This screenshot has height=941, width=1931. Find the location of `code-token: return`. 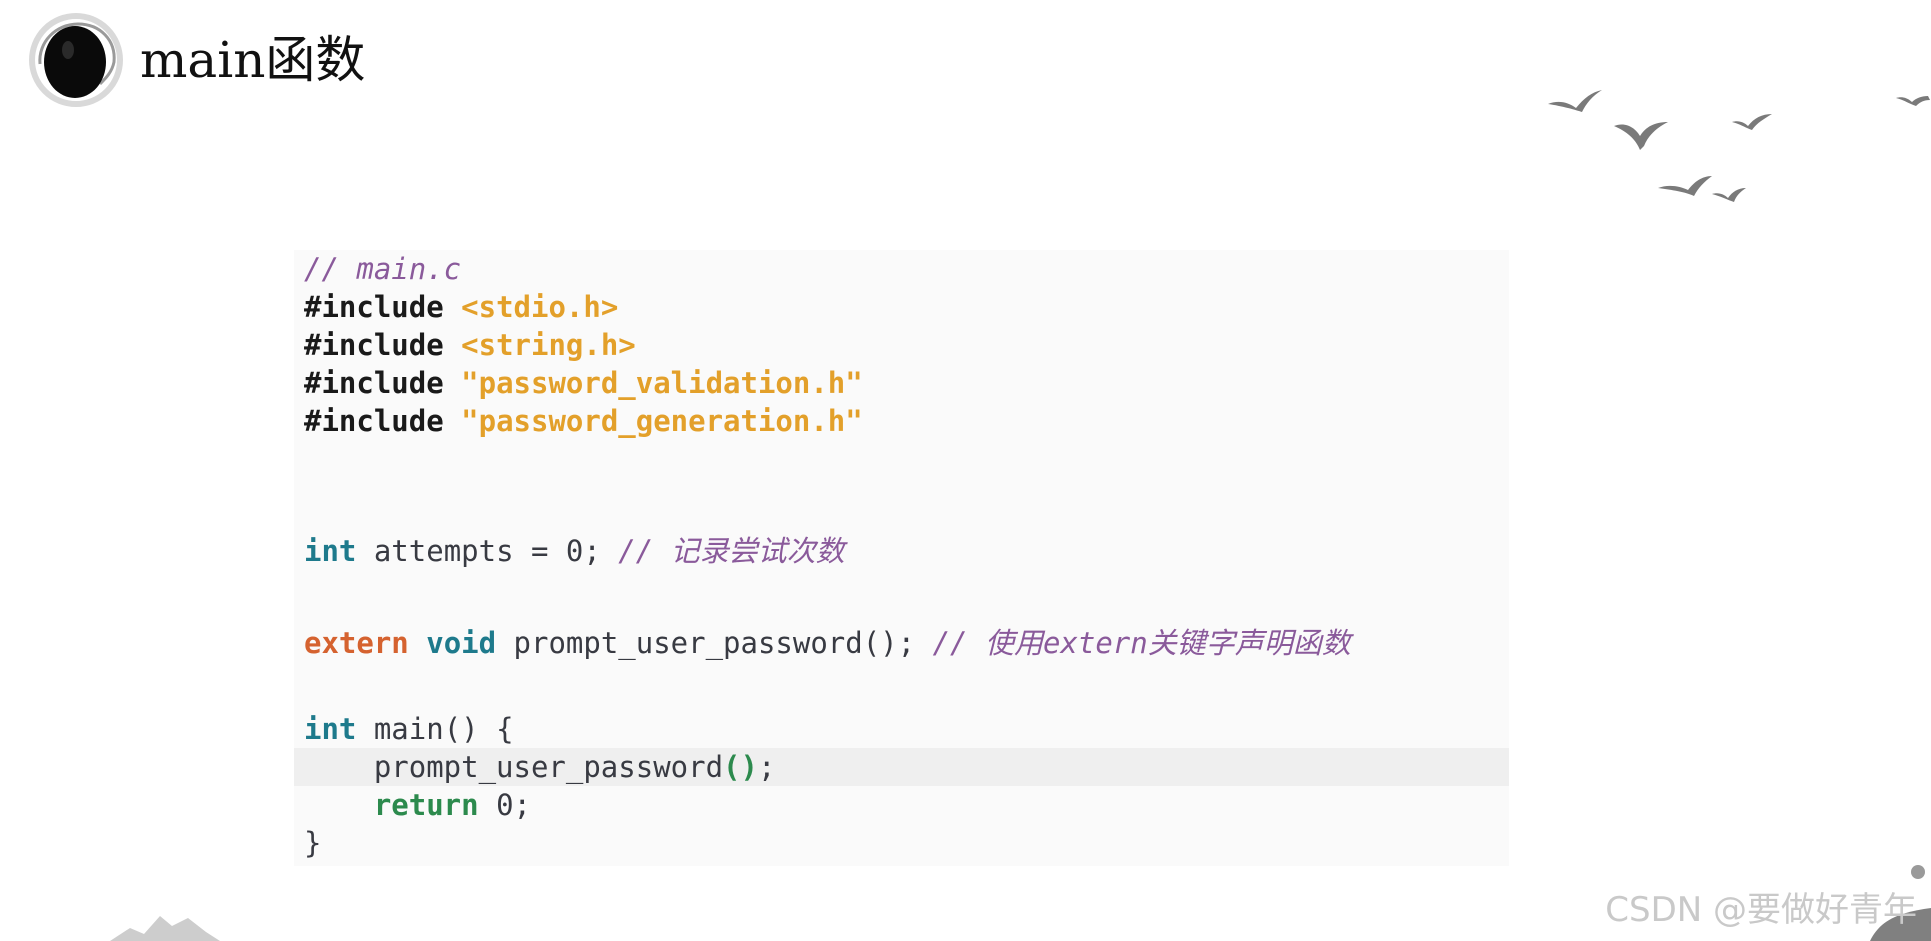

code-token: return is located at coordinates (426, 805).